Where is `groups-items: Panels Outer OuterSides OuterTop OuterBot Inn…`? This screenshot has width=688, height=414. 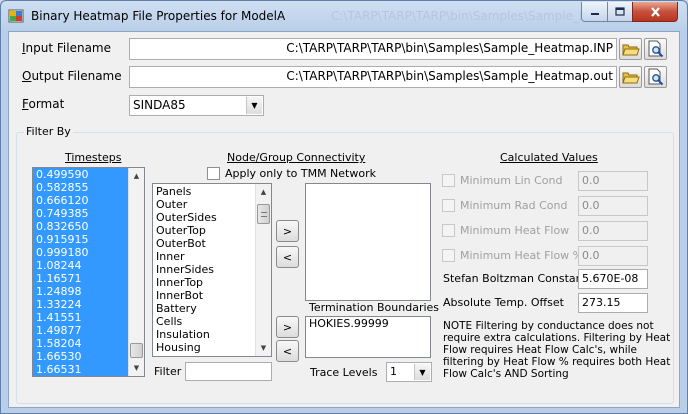 groups-items: Panels Outer OuterSides OuterTop OuterBot Inn… is located at coordinates (212, 269).